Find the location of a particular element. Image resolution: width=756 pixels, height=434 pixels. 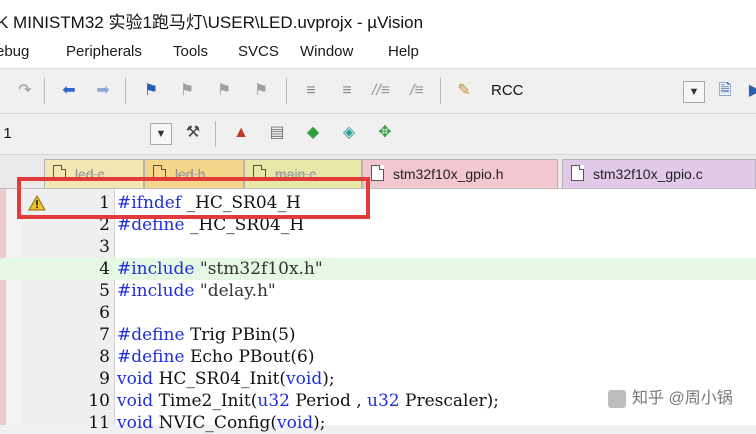

line-number: 8 is located at coordinates (104, 357).